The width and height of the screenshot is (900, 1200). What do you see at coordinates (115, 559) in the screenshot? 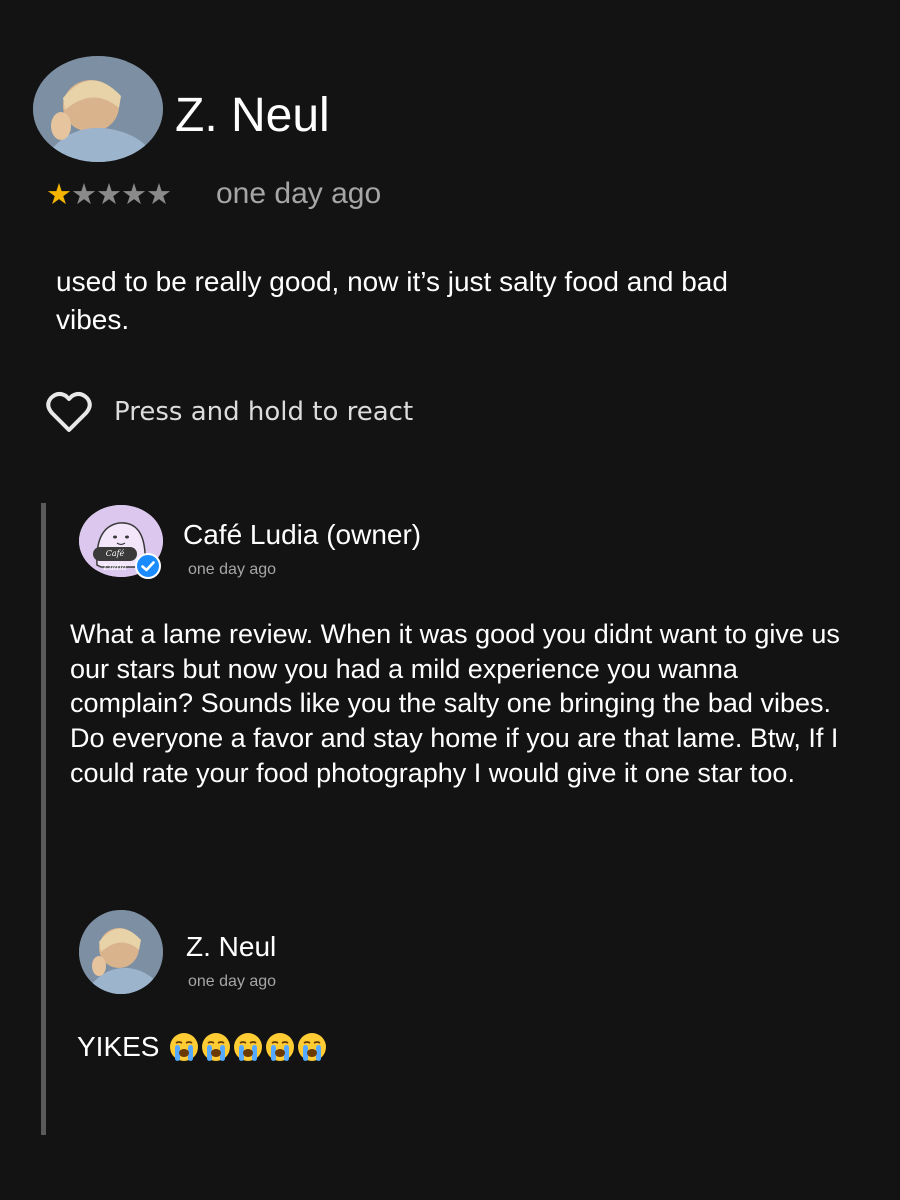
I see `owner-logo-text: Café Ludia` at bounding box center [115, 559].